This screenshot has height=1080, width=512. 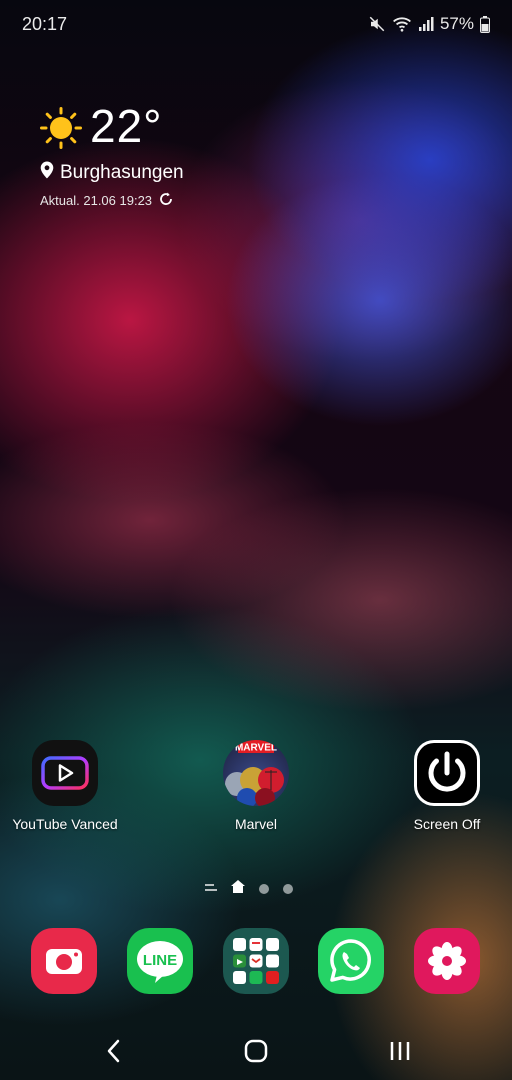 What do you see at coordinates (64, 961) in the screenshot?
I see `camera-icon` at bounding box center [64, 961].